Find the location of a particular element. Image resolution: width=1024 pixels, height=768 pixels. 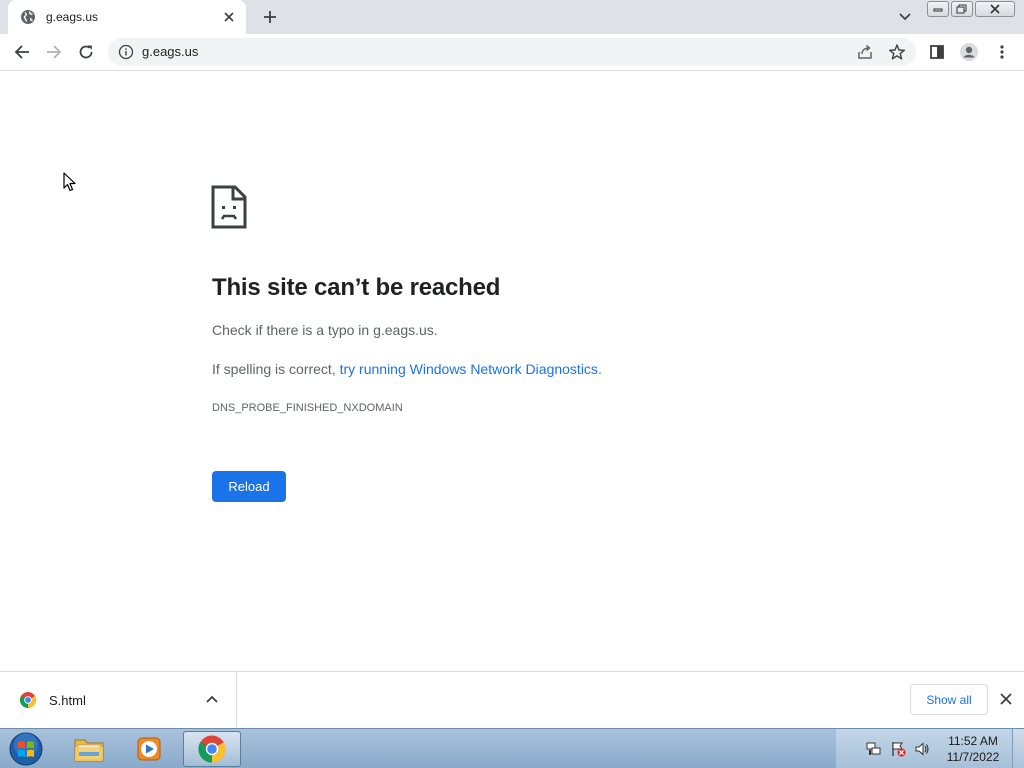

reload-browser-button is located at coordinates (86, 52).